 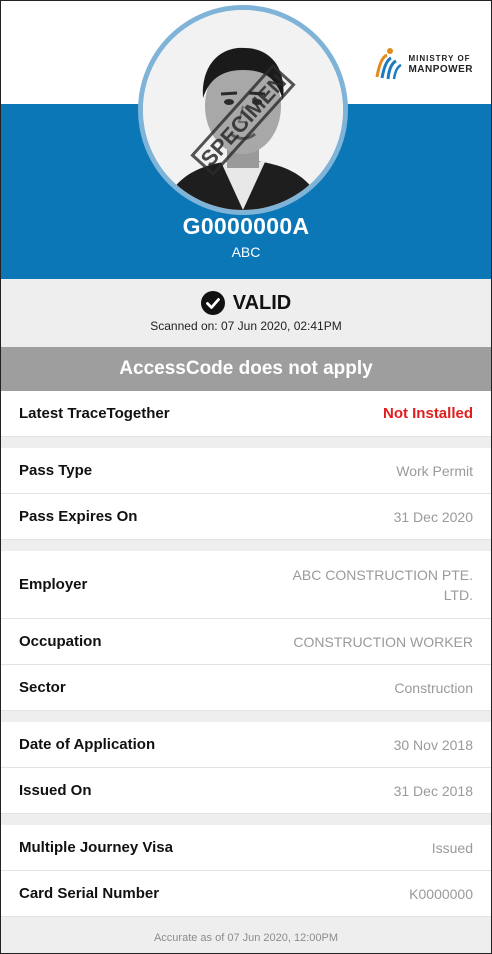 I want to click on access-code-banner: AccessCode does not apply, so click(x=246, y=369).